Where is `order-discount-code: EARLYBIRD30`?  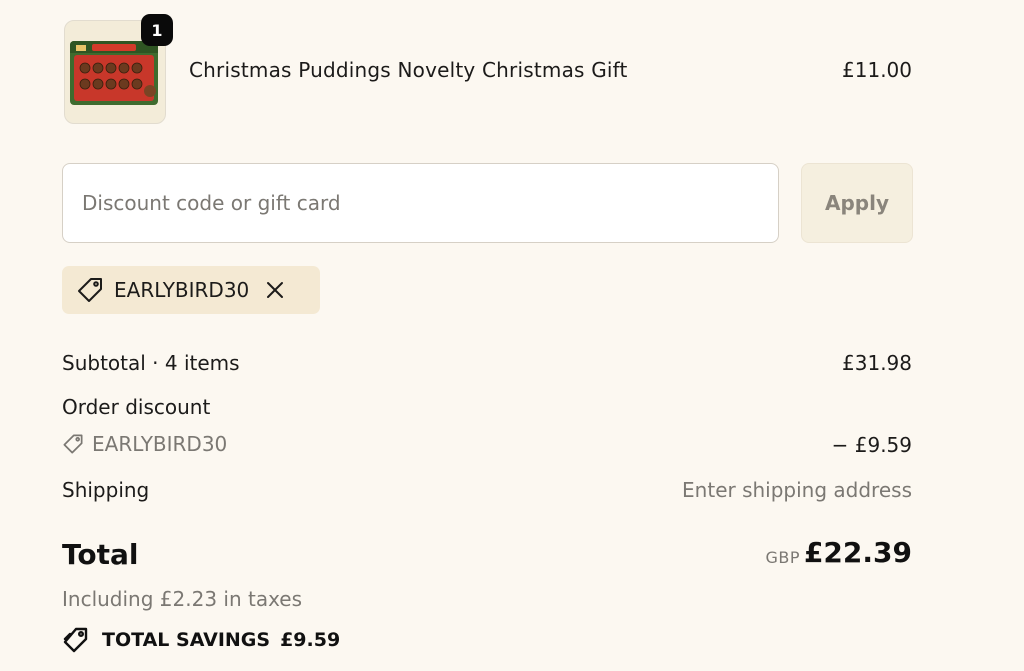 order-discount-code: EARLYBIRD30 is located at coordinates (144, 444).